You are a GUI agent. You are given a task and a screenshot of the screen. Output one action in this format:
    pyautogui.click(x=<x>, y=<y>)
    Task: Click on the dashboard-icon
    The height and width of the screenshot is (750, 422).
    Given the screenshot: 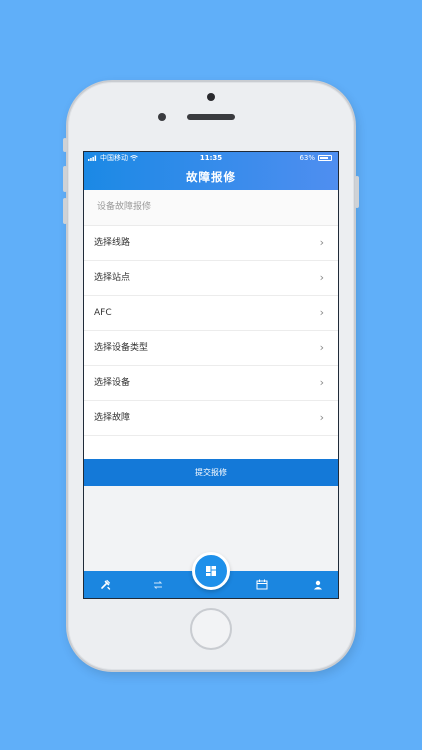 What is the action you would take?
    pyautogui.click(x=211, y=571)
    